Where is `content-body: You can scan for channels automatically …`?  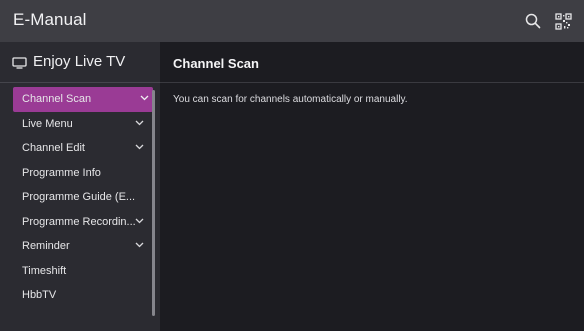 content-body: You can scan for channels automatically … is located at coordinates (290, 99).